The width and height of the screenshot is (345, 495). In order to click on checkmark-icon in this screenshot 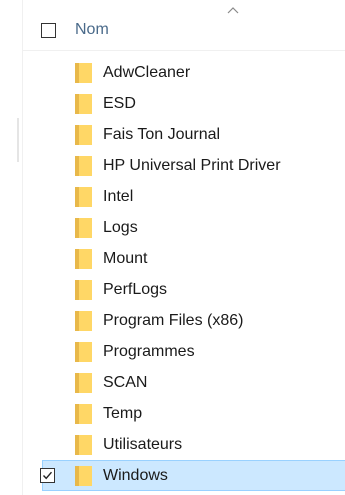, I will do `click(47, 475)`.